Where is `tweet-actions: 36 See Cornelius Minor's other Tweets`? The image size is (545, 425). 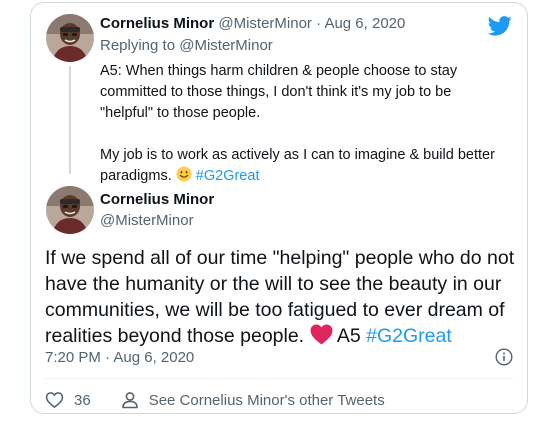
tweet-actions: 36 See Cornelius Minor's other Tweets is located at coordinates (215, 400).